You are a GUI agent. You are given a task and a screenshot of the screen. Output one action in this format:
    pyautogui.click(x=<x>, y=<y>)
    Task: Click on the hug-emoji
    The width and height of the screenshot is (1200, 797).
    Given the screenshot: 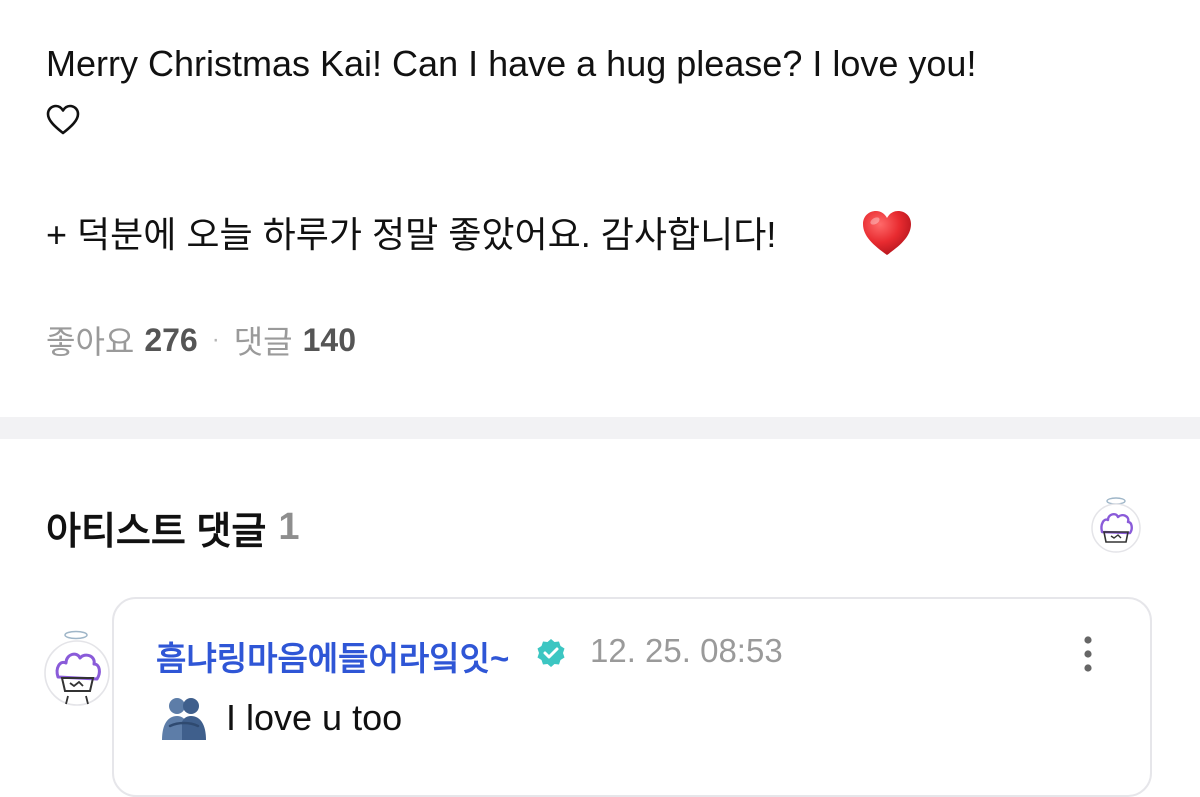 What is the action you would take?
    pyautogui.click(x=184, y=719)
    